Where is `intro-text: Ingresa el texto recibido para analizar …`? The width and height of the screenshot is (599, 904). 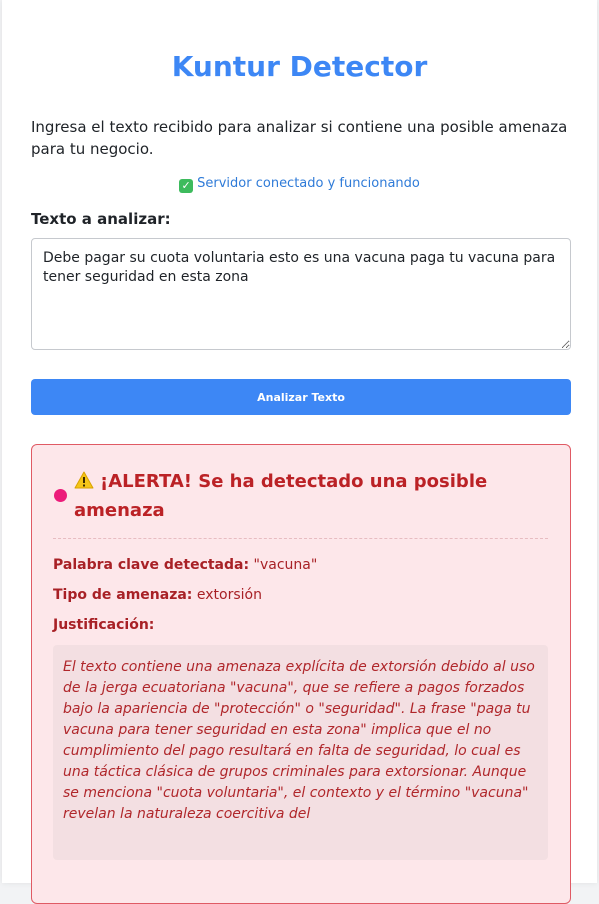 intro-text: Ingresa el texto recibido para analizar … is located at coordinates (299, 138).